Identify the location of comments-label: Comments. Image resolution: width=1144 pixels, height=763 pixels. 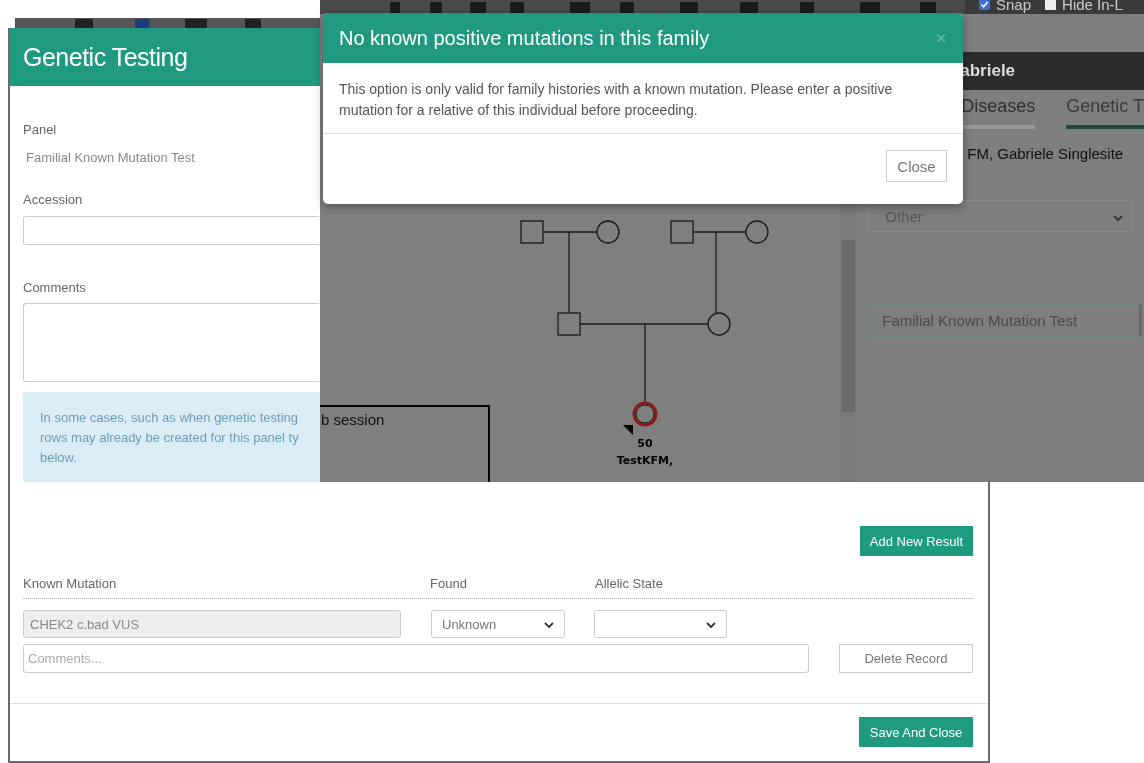
(54, 288).